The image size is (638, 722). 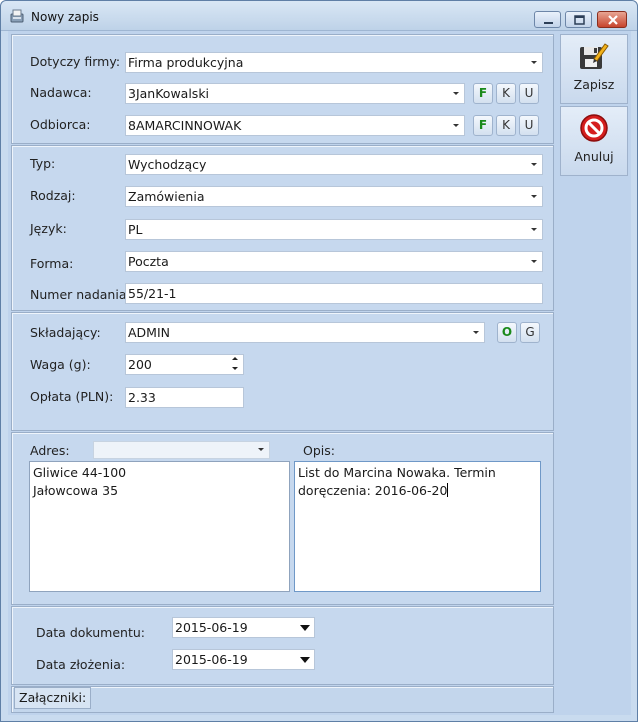 I want to click on odbiorca-u-button: U, so click(x=529, y=125).